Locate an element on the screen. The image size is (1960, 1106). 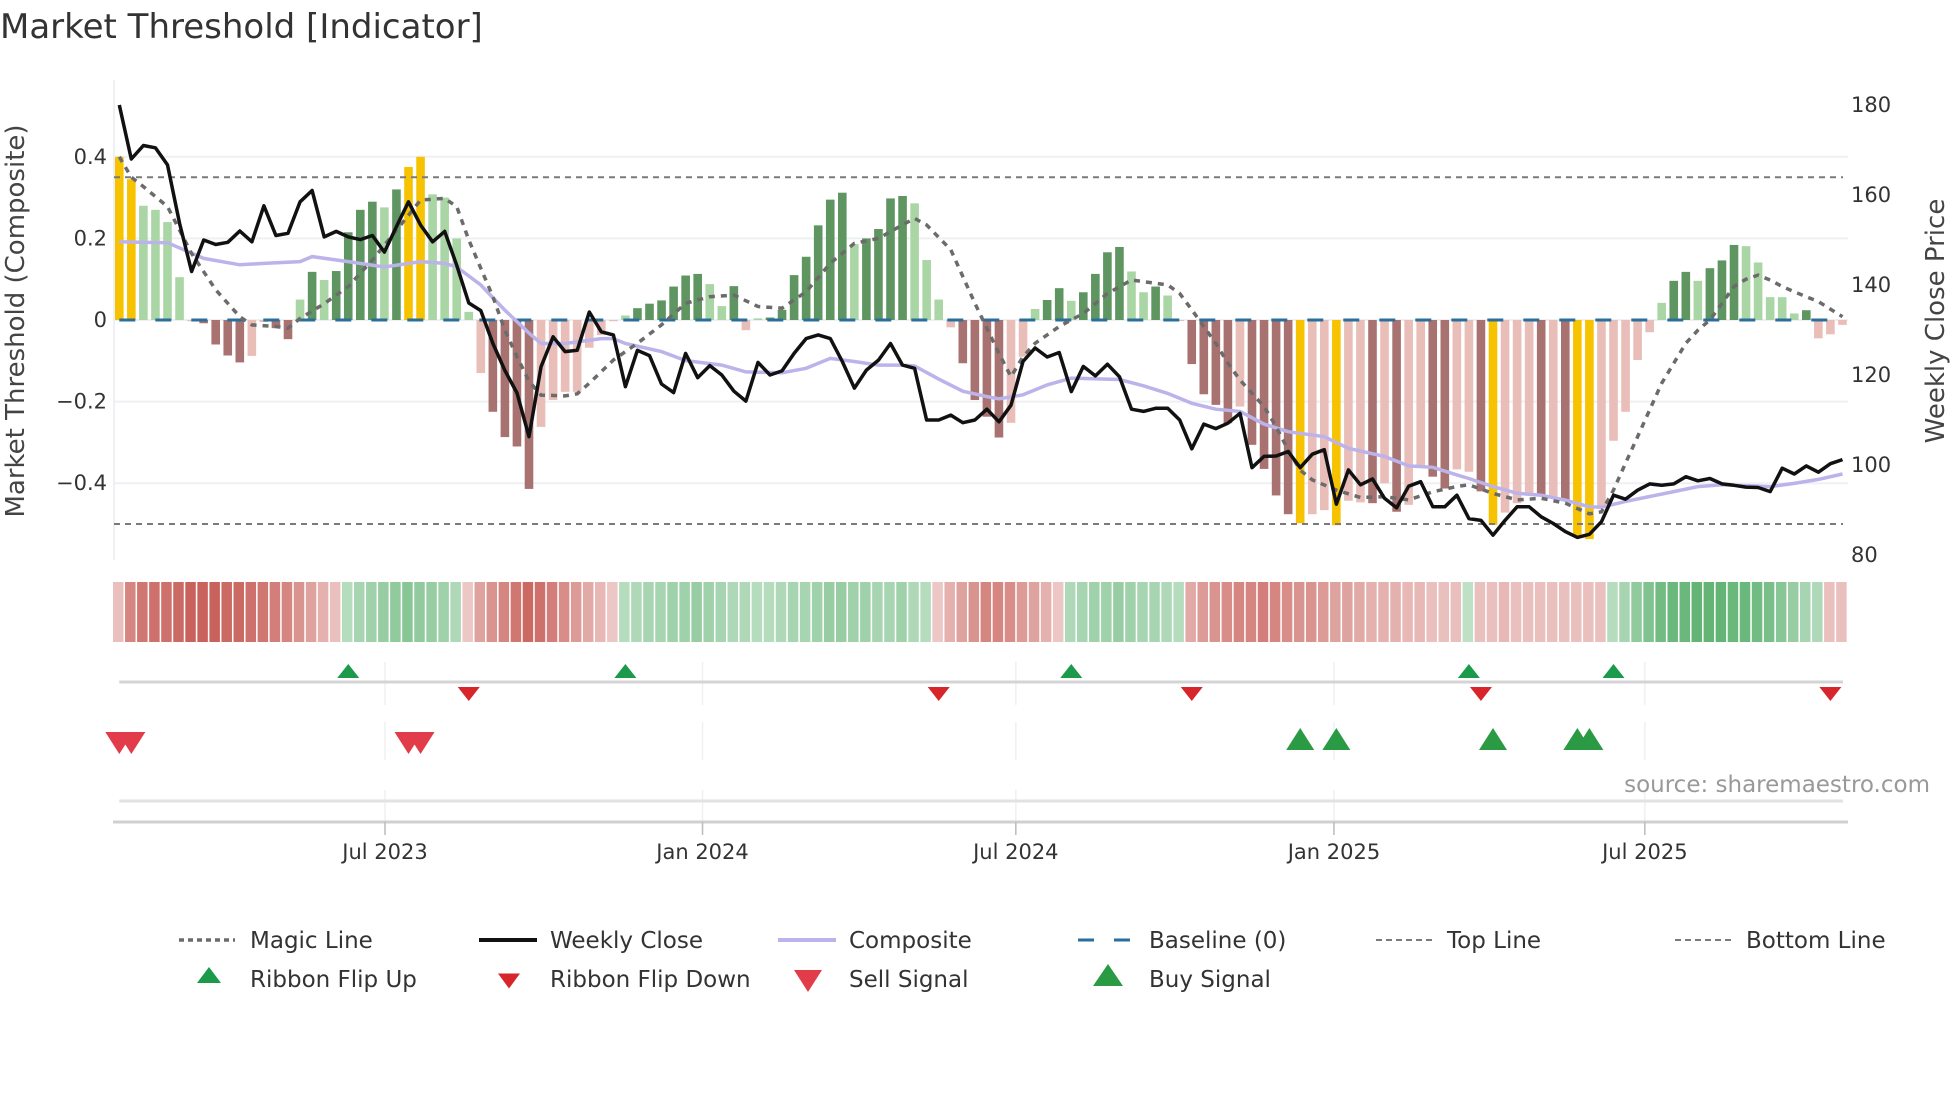
legend-item: Composite is located at coordinates (875, 941).